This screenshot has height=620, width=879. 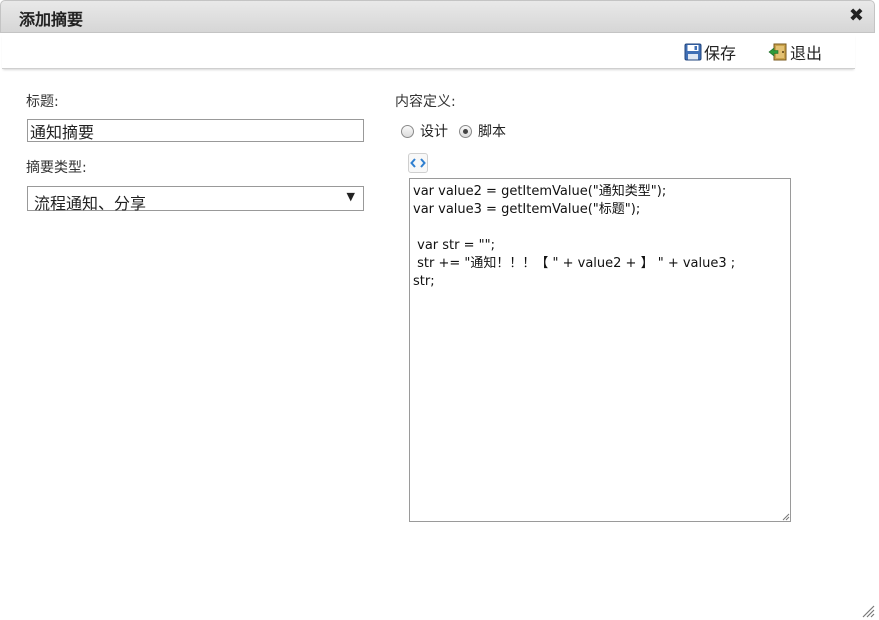 What do you see at coordinates (407, 131) in the screenshot?
I see `design-radio` at bounding box center [407, 131].